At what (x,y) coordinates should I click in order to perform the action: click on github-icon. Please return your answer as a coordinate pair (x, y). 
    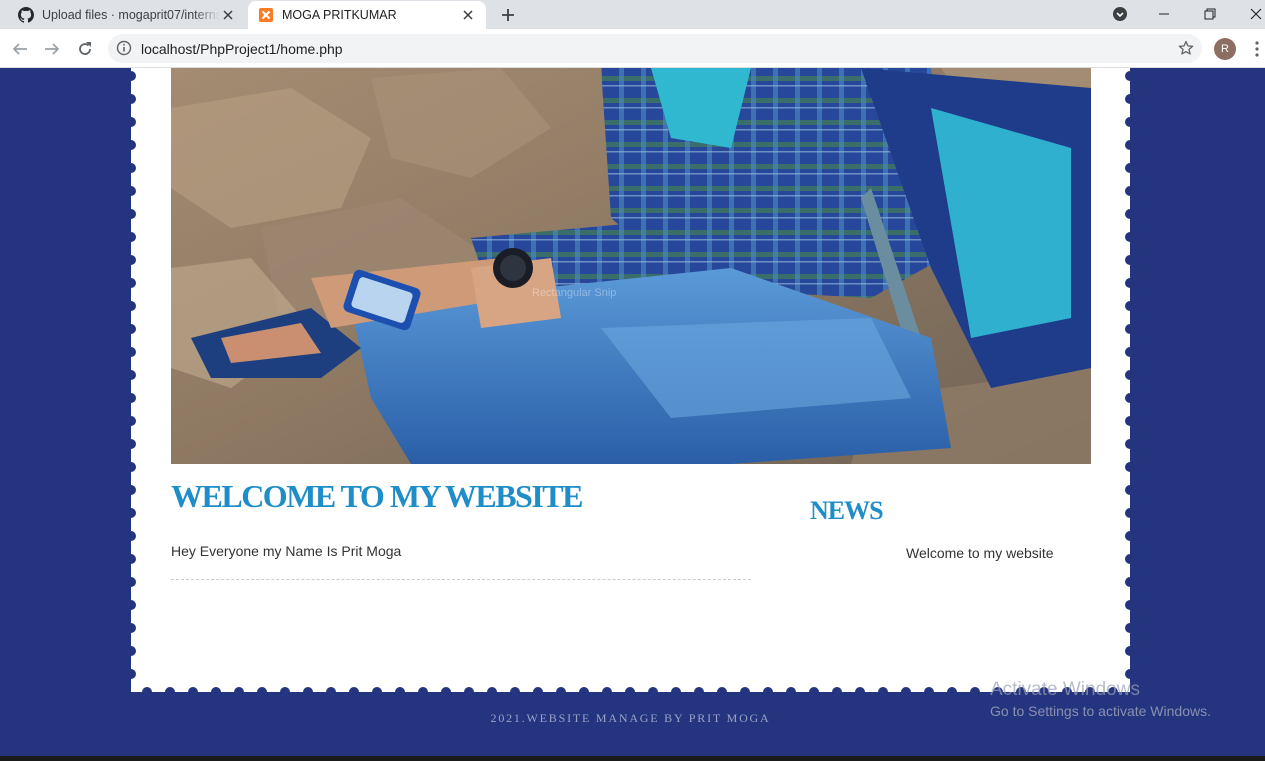
    Looking at the image, I should click on (26, 15).